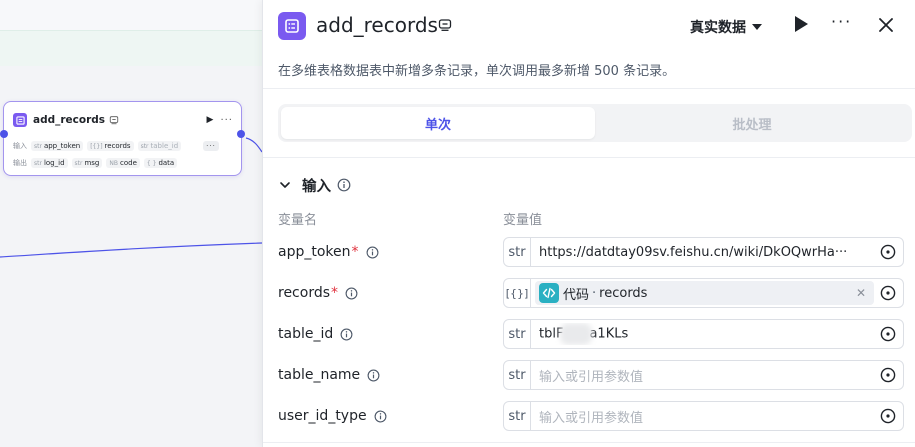 This screenshot has width=915, height=447. I want to click on node-outputs-row: 输出 str log_id str msg NB code { } data, so click(95, 163).